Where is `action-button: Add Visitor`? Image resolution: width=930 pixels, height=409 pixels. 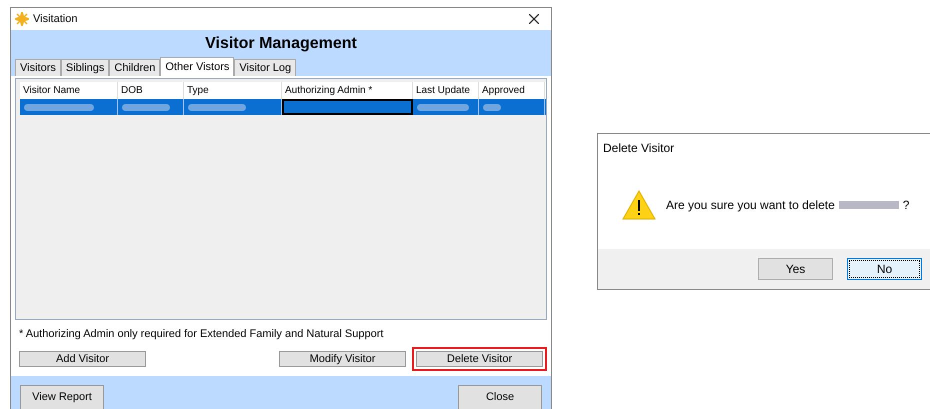 action-button: Add Visitor is located at coordinates (82, 359).